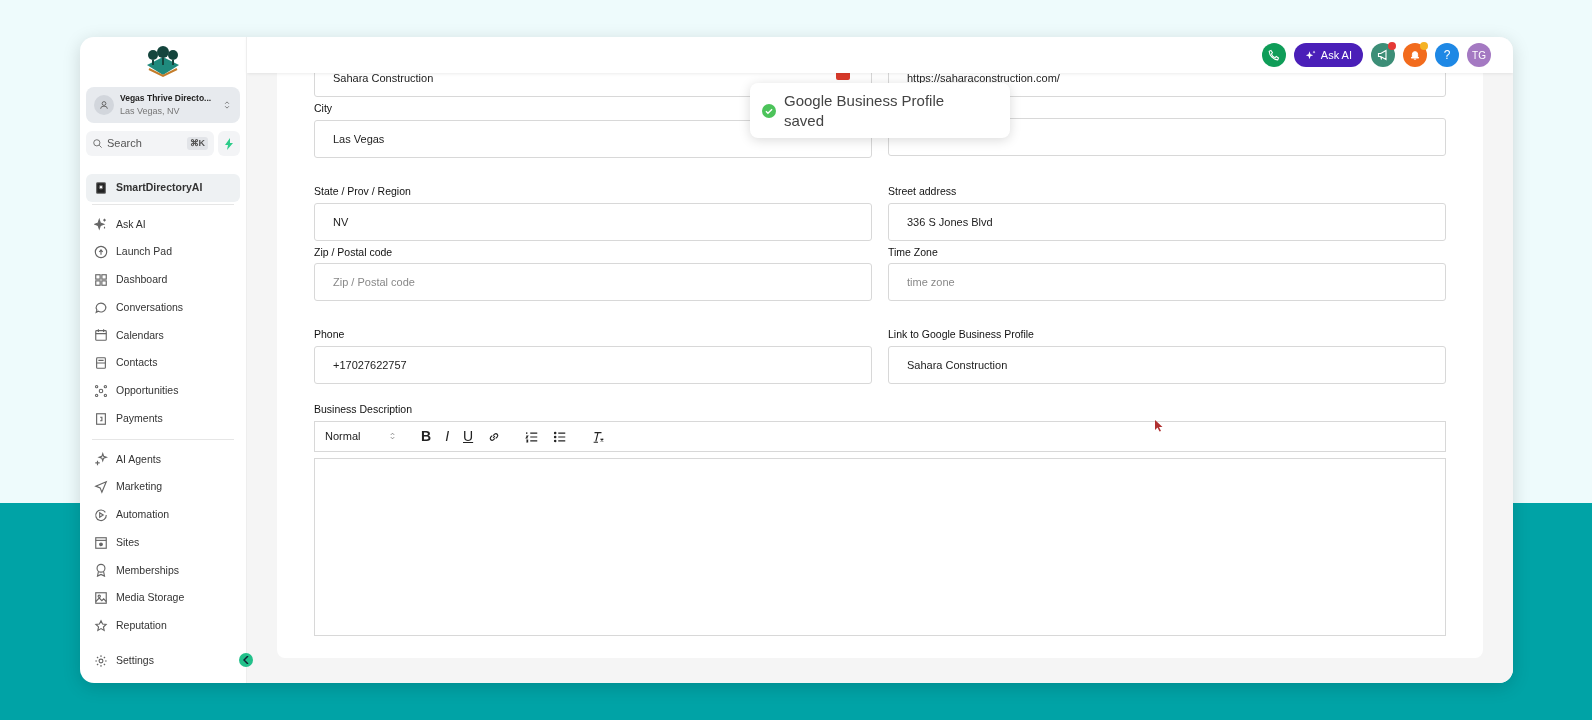 This screenshot has width=1592, height=720. I want to click on field-label: Street address, so click(922, 191).